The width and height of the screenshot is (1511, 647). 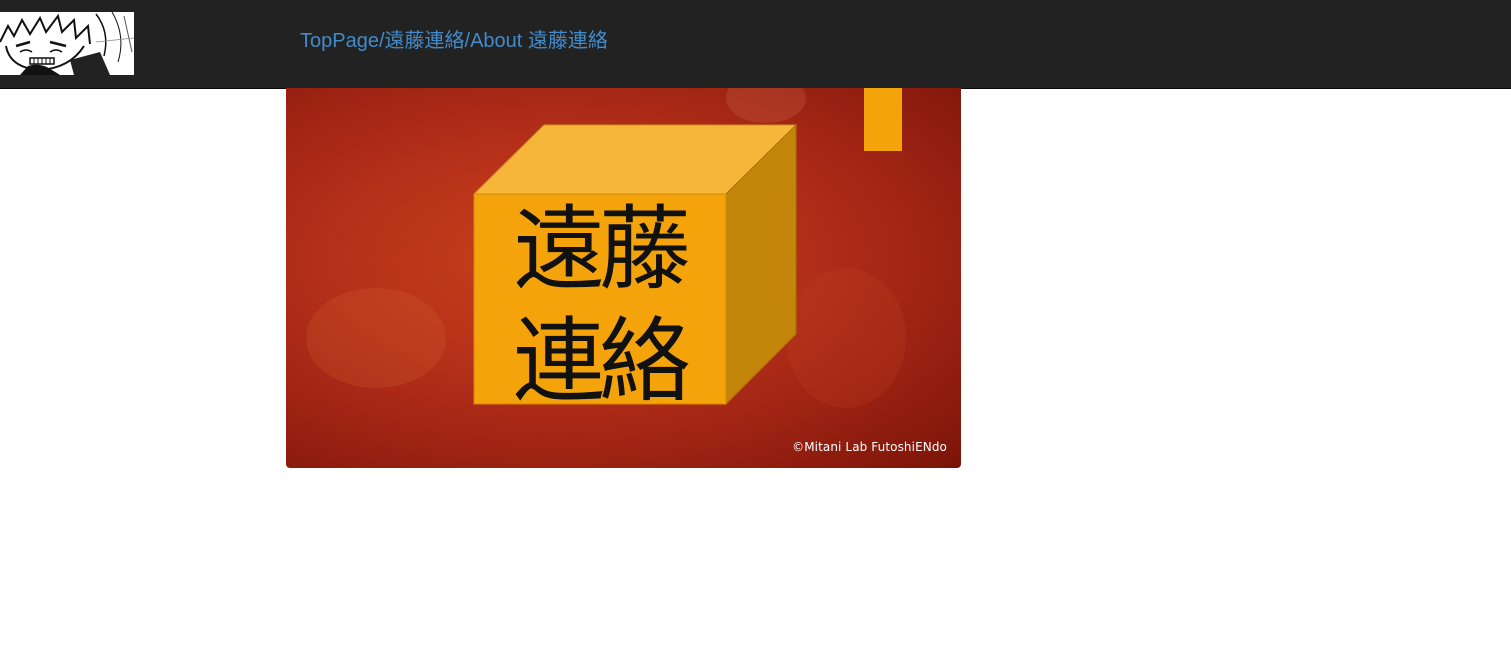 What do you see at coordinates (883, 119) in the screenshot?
I see `banner-tab` at bounding box center [883, 119].